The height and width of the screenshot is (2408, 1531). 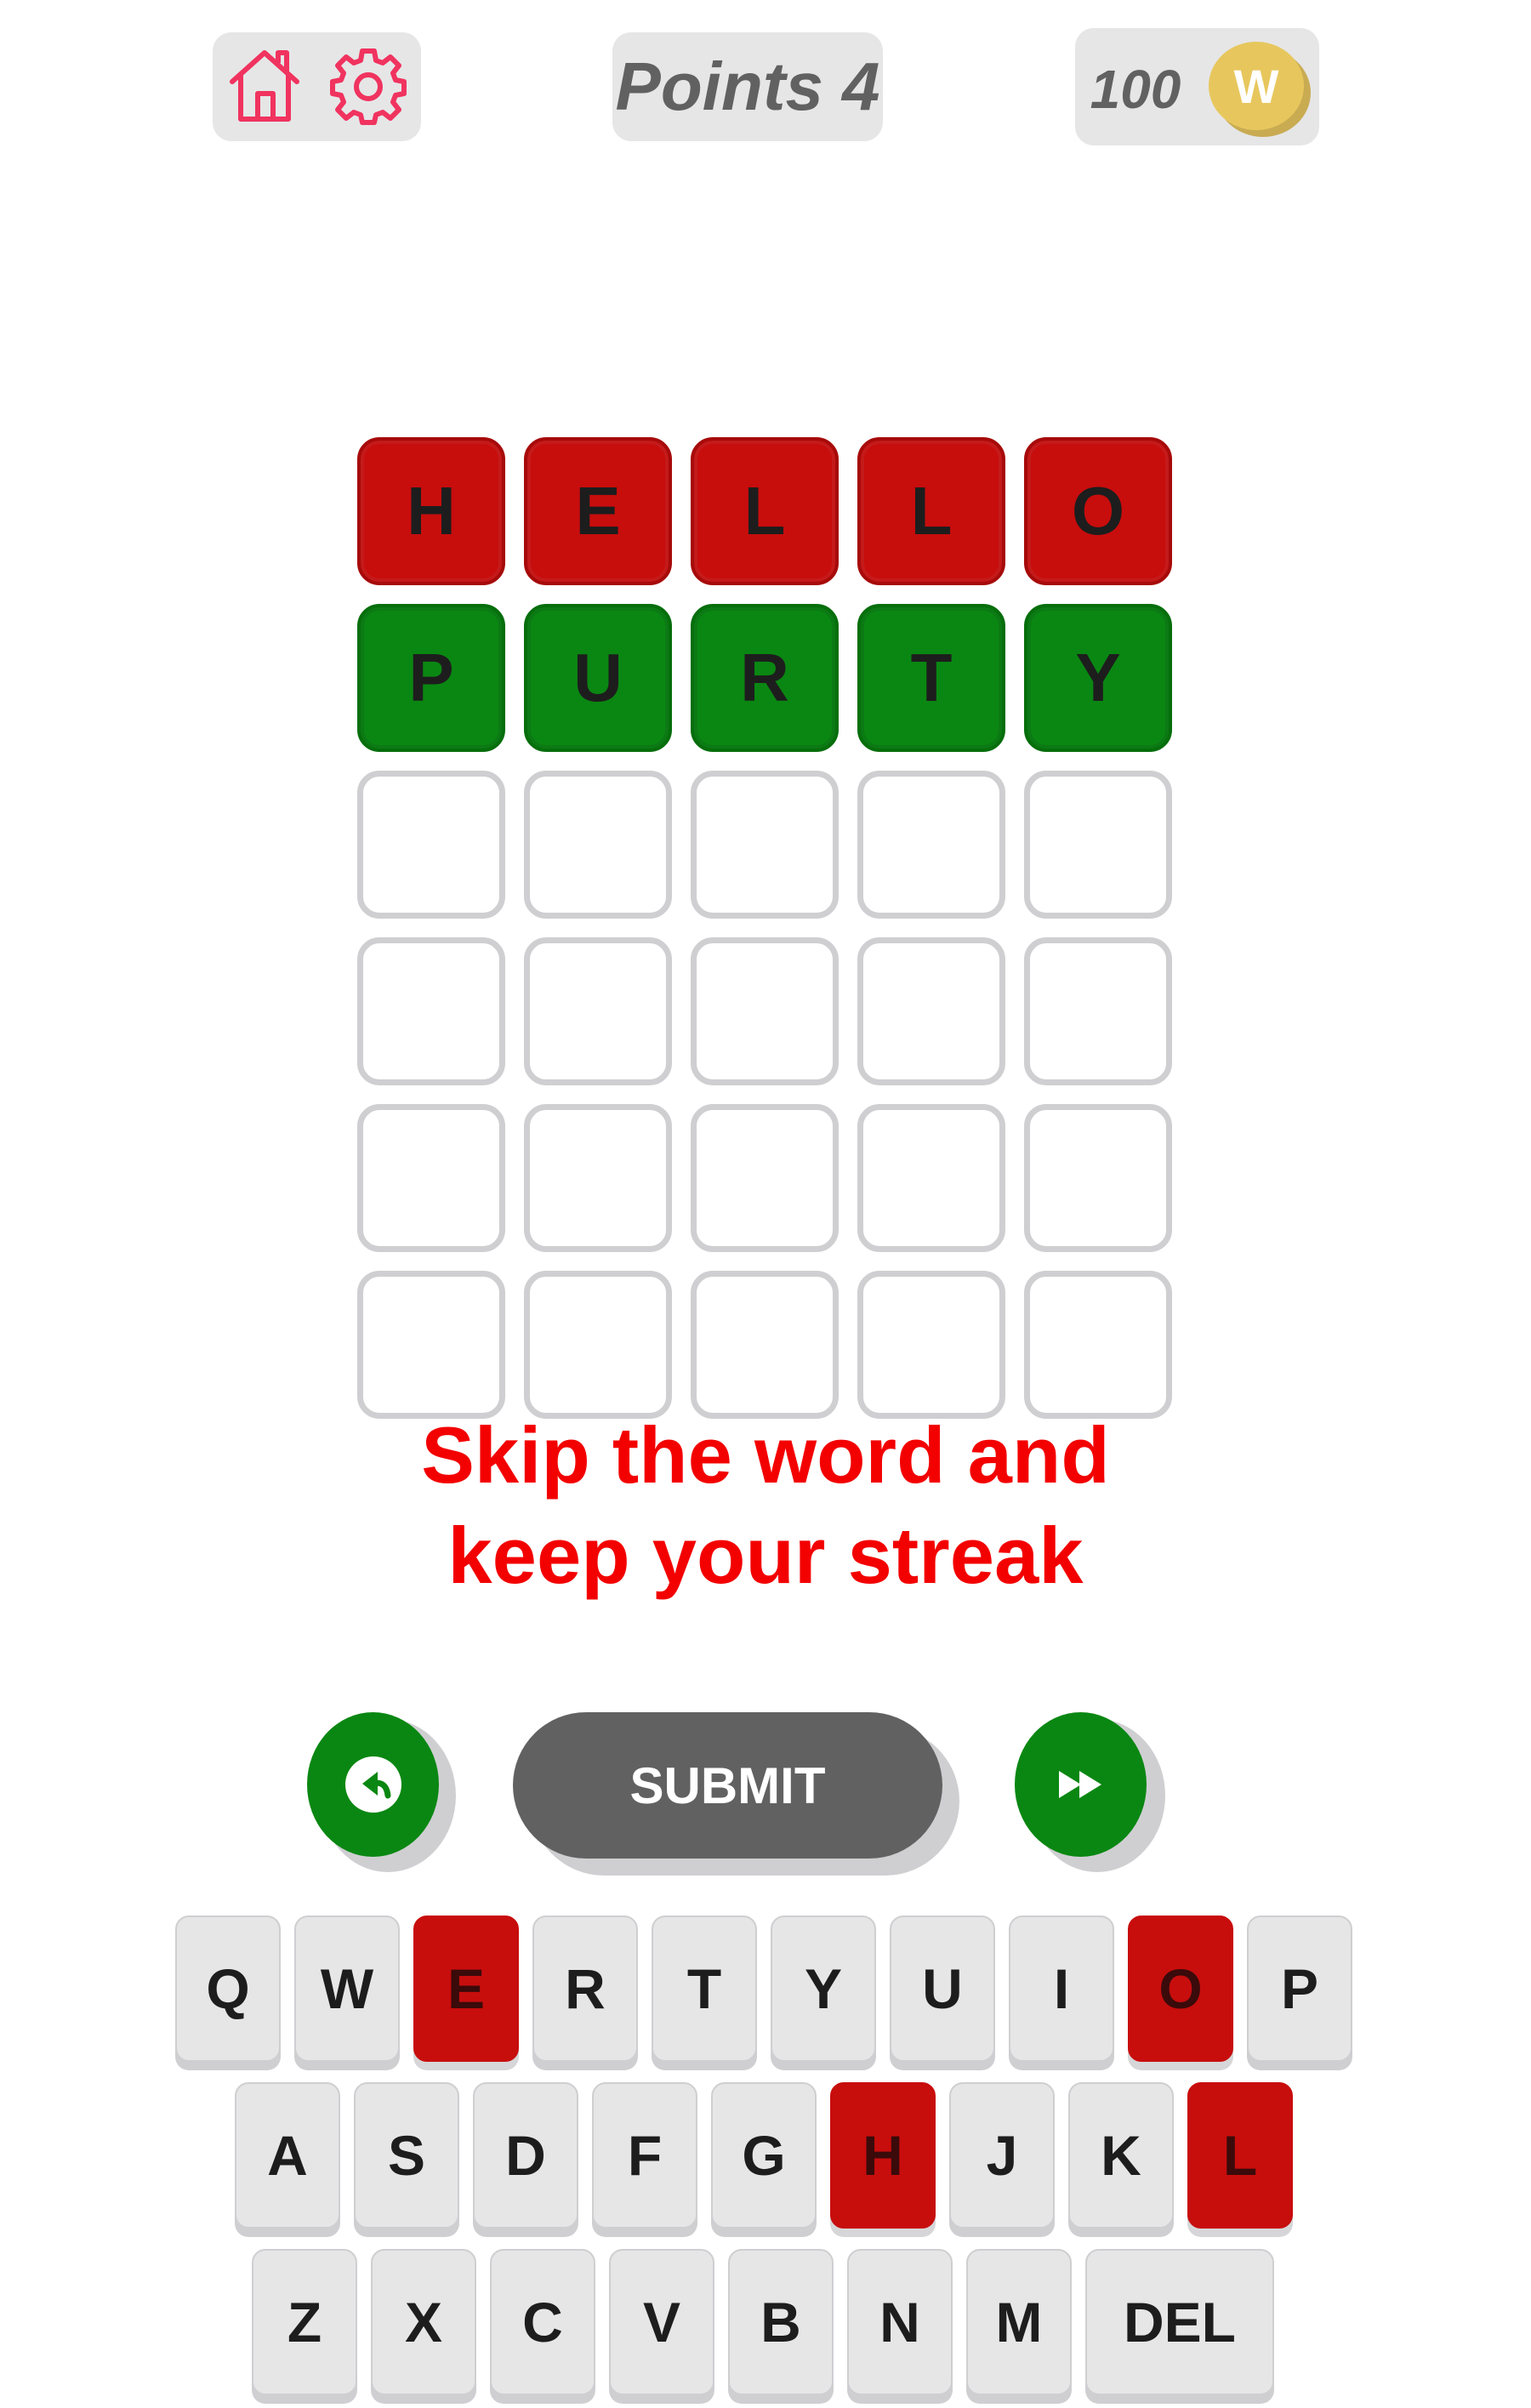 I want to click on key-del: DEL, so click(x=1179, y=2322).